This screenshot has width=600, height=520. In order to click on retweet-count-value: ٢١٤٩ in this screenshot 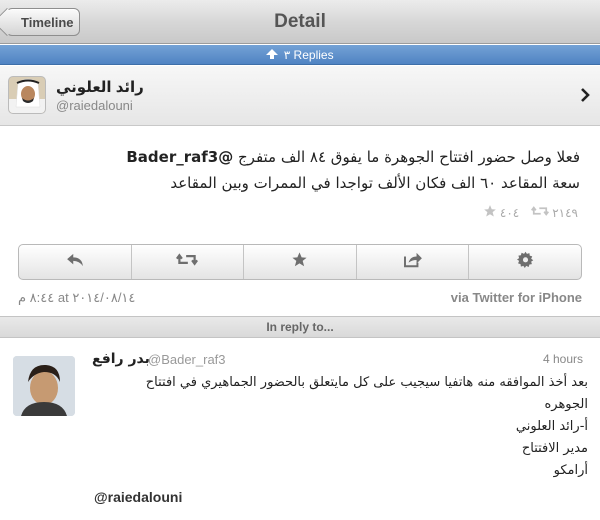, I will do `click(565, 212)`.